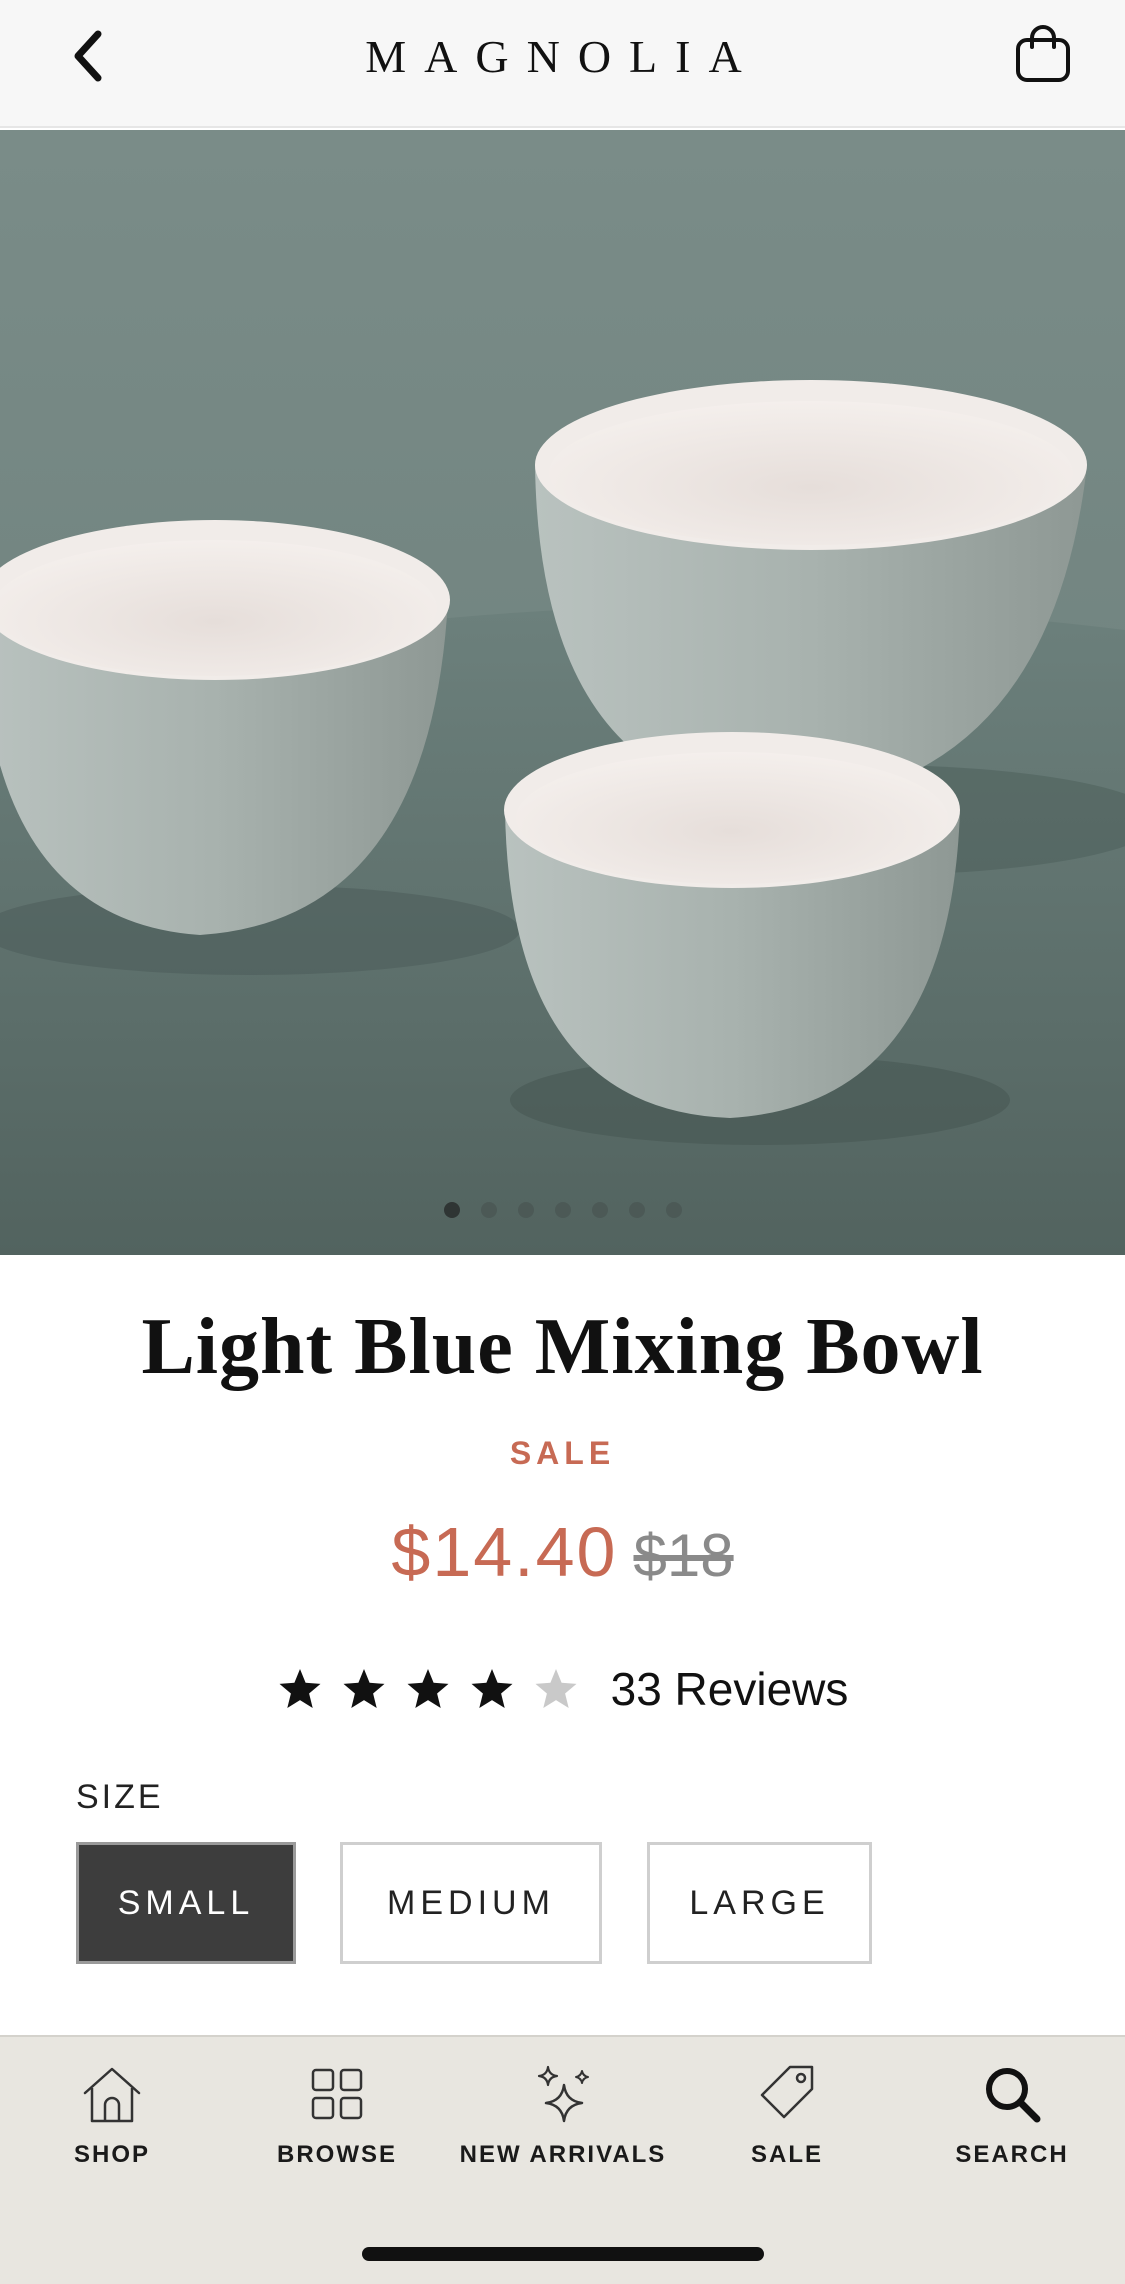 The image size is (1125, 2284). What do you see at coordinates (563, 2094) in the screenshot?
I see `sparkle-icon` at bounding box center [563, 2094].